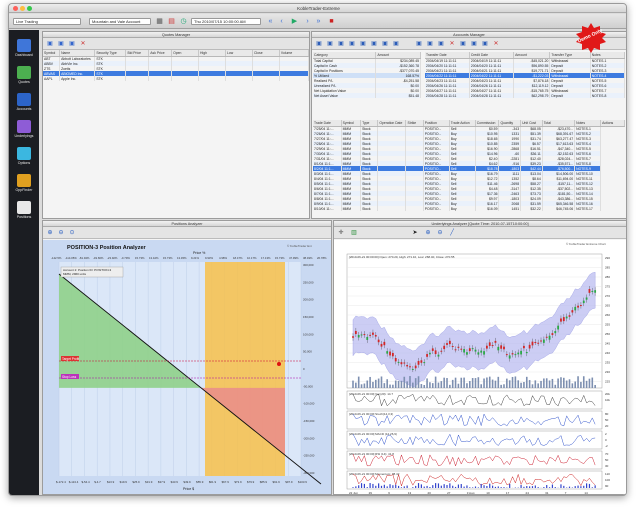  What do you see at coordinates (588, 208) in the screenshot?
I see `table-cell: NOTES-17` at bounding box center [588, 208].